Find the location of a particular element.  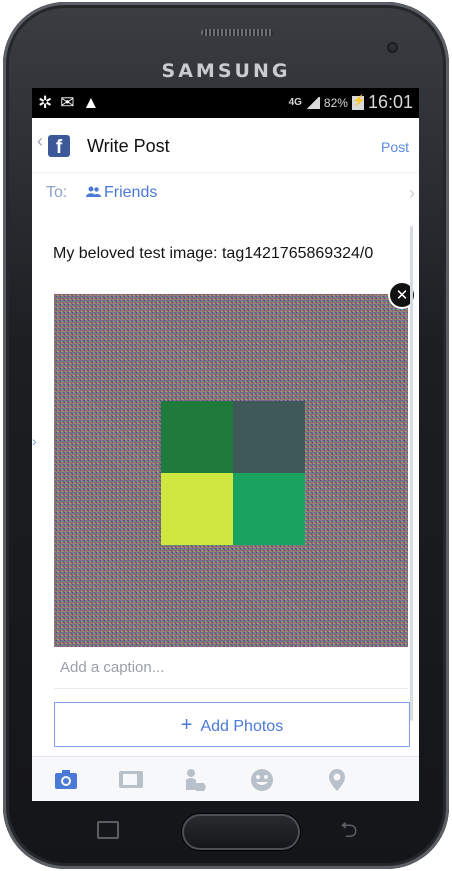

feeling-icon is located at coordinates (262, 780).